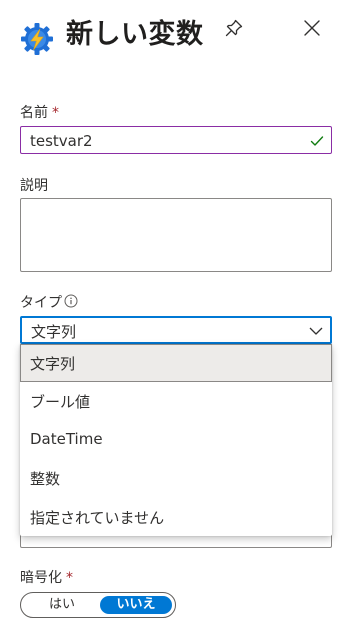 The image size is (340, 632). What do you see at coordinates (176, 330) in the screenshot?
I see `type-dropdown: 文字列` at bounding box center [176, 330].